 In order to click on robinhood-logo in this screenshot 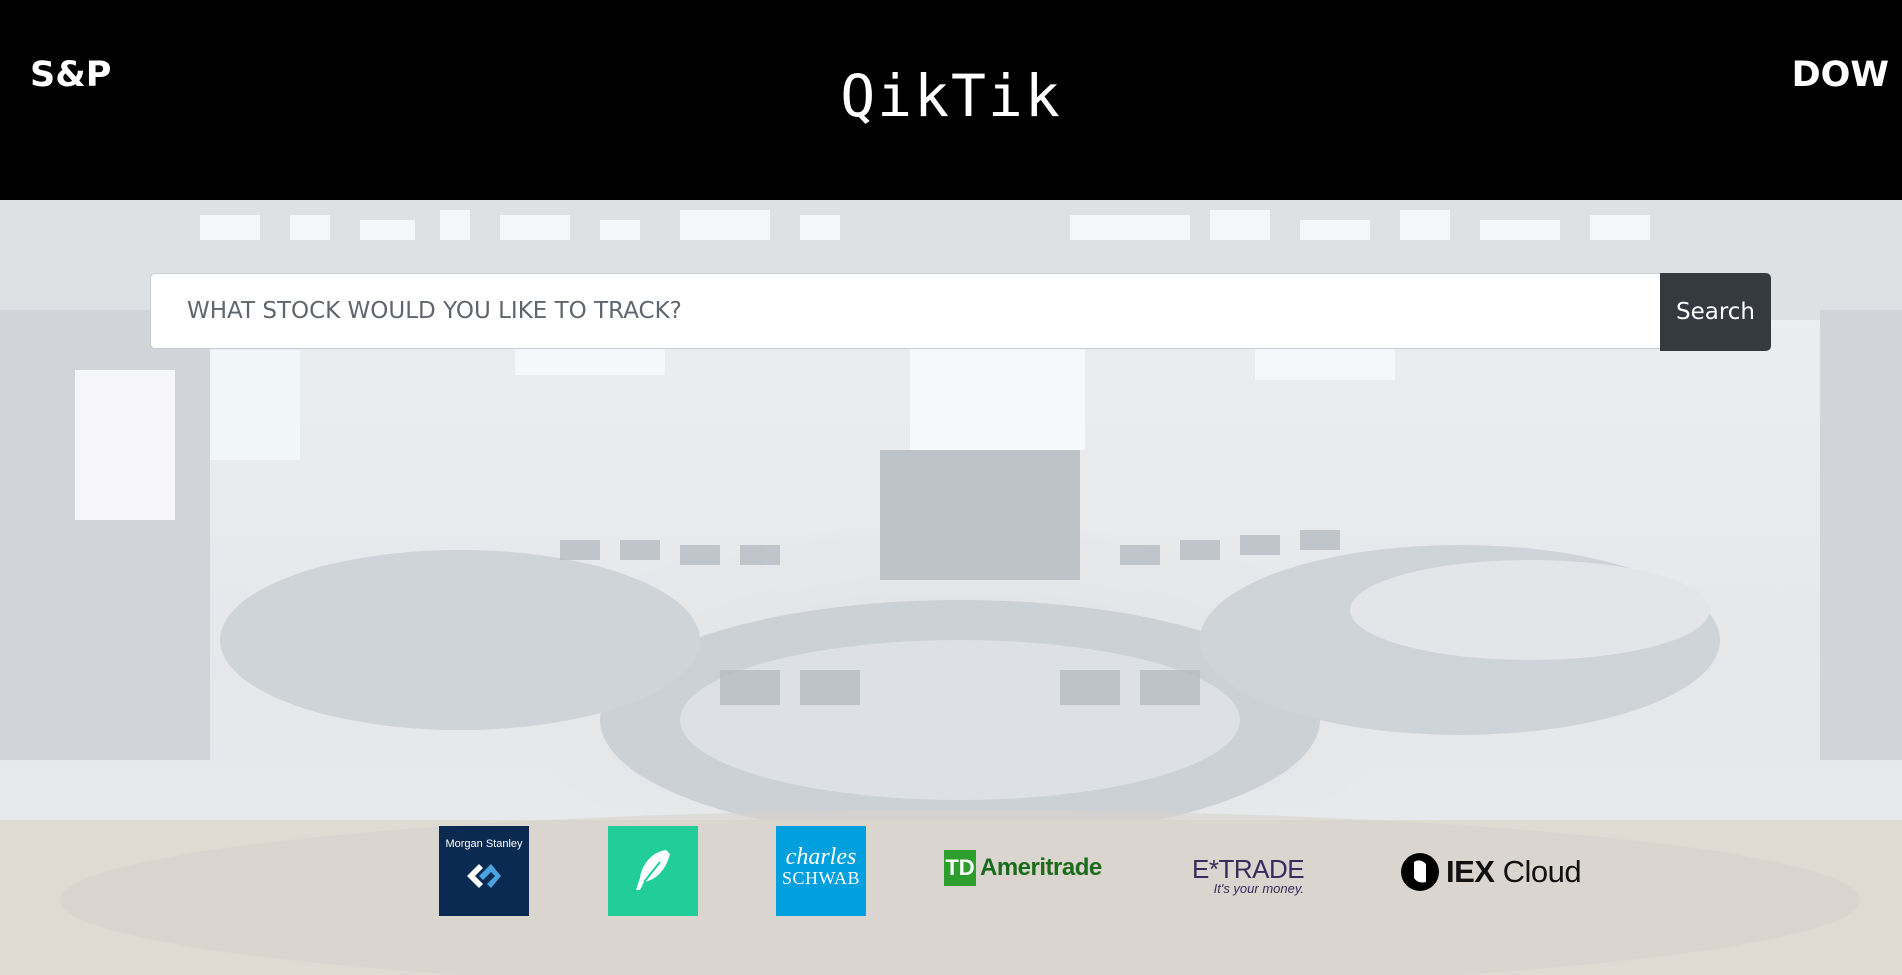, I will do `click(653, 871)`.